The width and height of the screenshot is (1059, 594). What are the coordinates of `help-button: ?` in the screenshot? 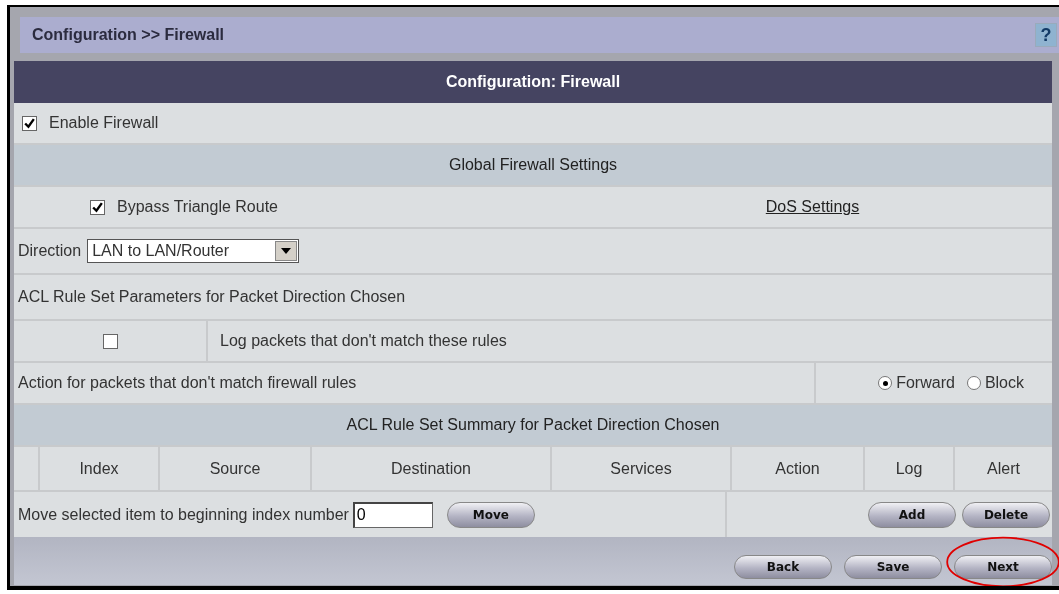 It's located at (1046, 35).